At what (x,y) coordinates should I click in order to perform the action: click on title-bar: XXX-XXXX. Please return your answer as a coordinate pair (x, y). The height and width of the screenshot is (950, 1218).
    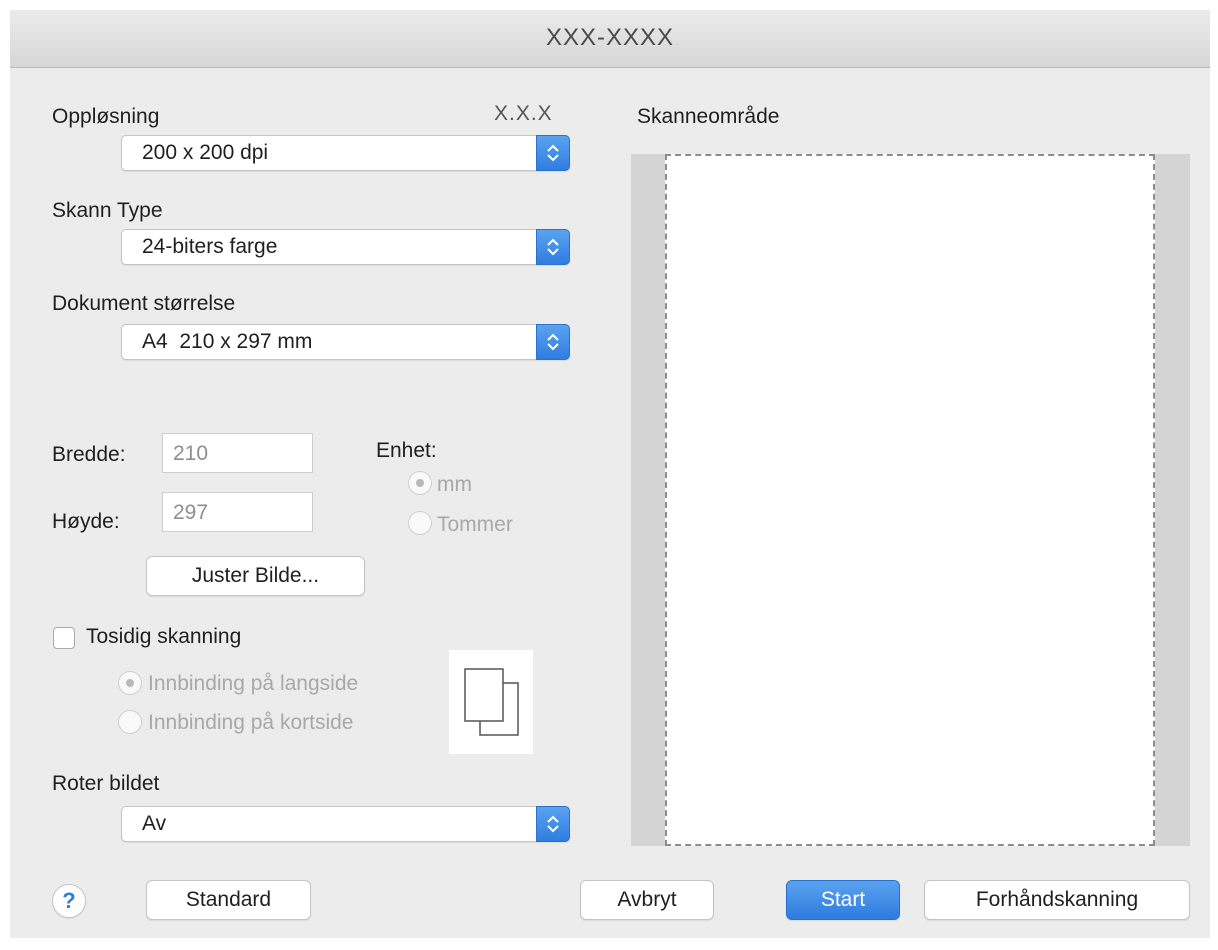
    Looking at the image, I should click on (610, 39).